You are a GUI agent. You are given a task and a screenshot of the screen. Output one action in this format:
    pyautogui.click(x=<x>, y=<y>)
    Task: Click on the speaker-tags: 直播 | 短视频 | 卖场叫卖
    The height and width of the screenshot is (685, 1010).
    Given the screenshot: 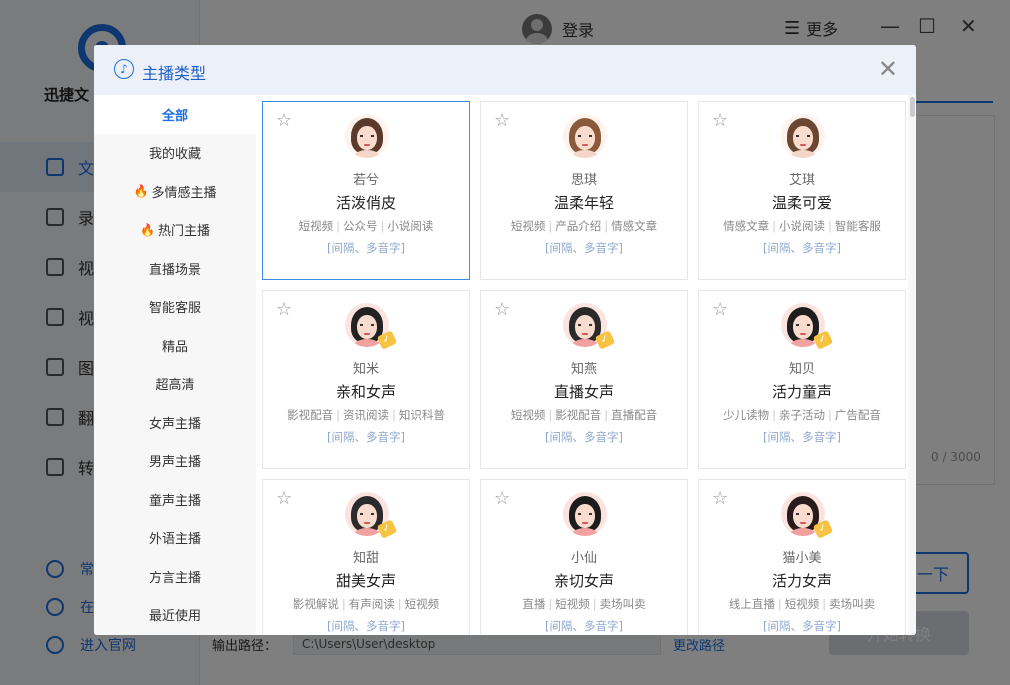 What is the action you would take?
    pyautogui.click(x=584, y=604)
    